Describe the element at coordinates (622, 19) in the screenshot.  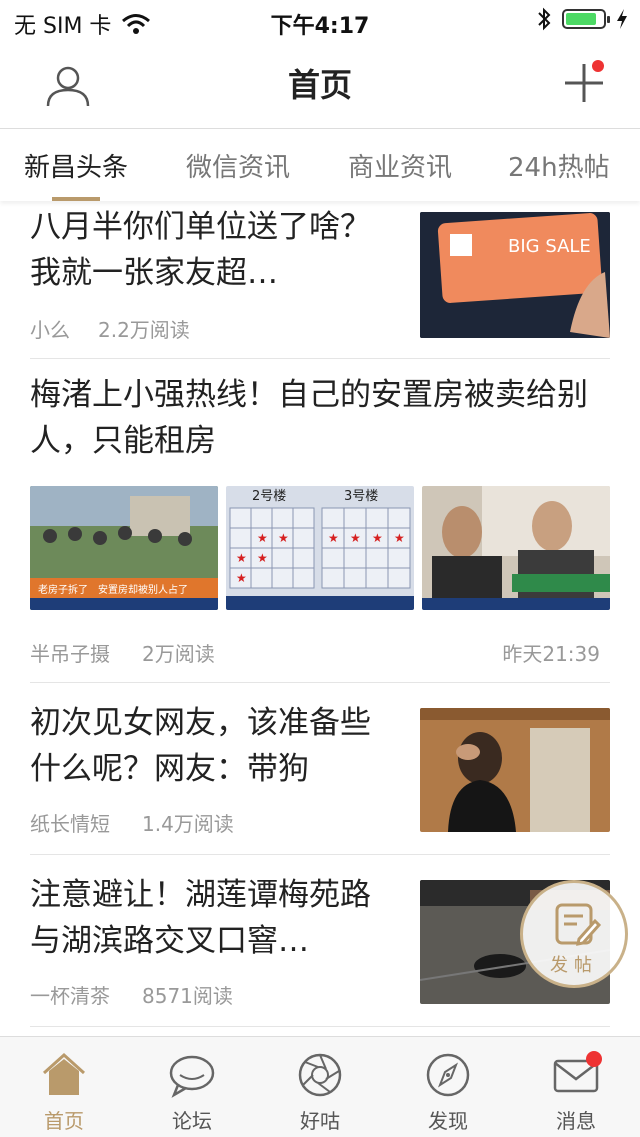
I see `charging-icon` at that location.